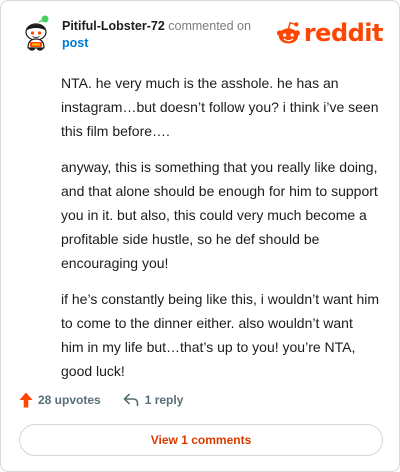  Describe the element at coordinates (288, 33) in the screenshot. I see `reddit-logo-icon` at that location.